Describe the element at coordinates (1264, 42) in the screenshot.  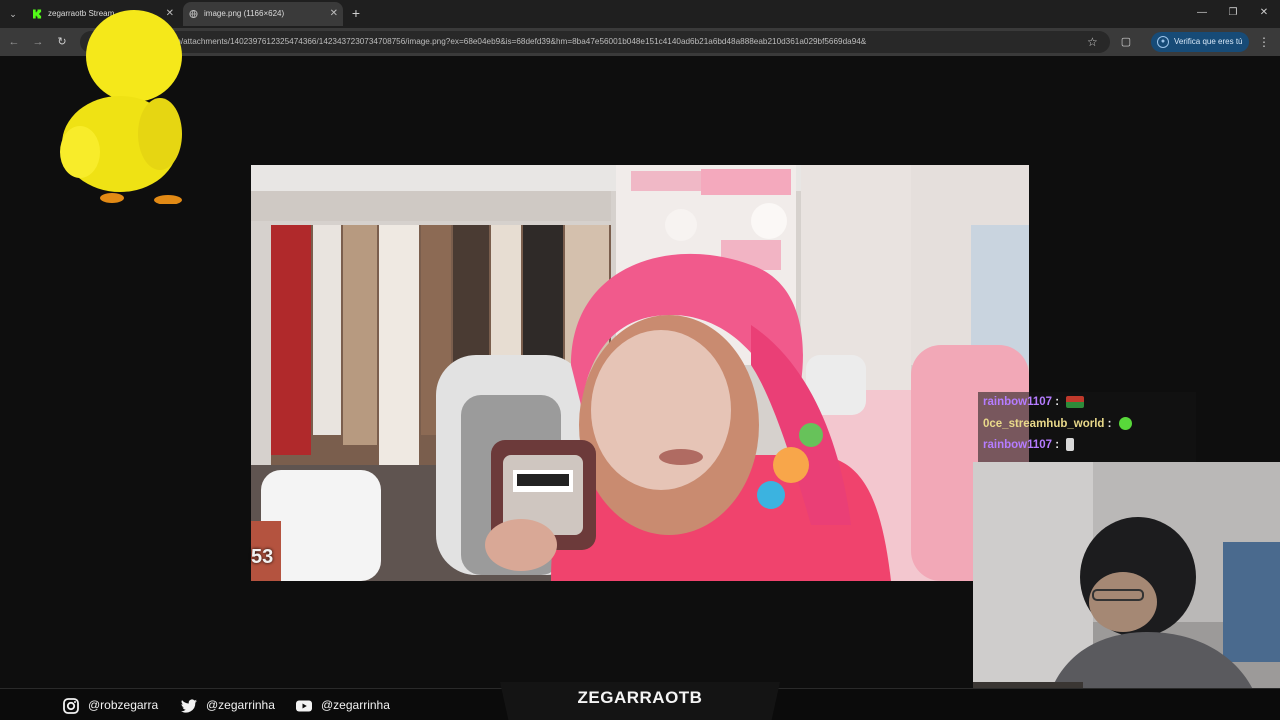
I see `kebab-menu-icon: ⋮` at that location.